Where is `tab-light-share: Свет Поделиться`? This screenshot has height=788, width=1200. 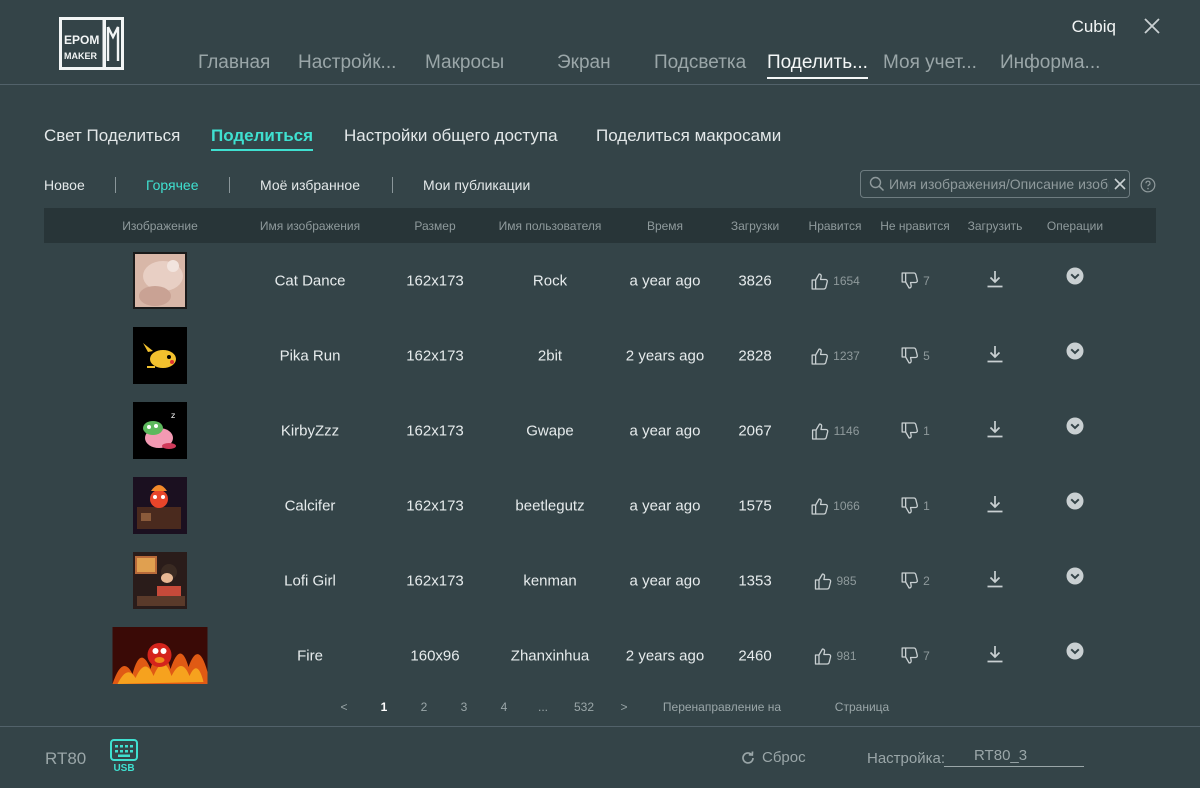 tab-light-share: Свет Поделиться is located at coordinates (112, 136).